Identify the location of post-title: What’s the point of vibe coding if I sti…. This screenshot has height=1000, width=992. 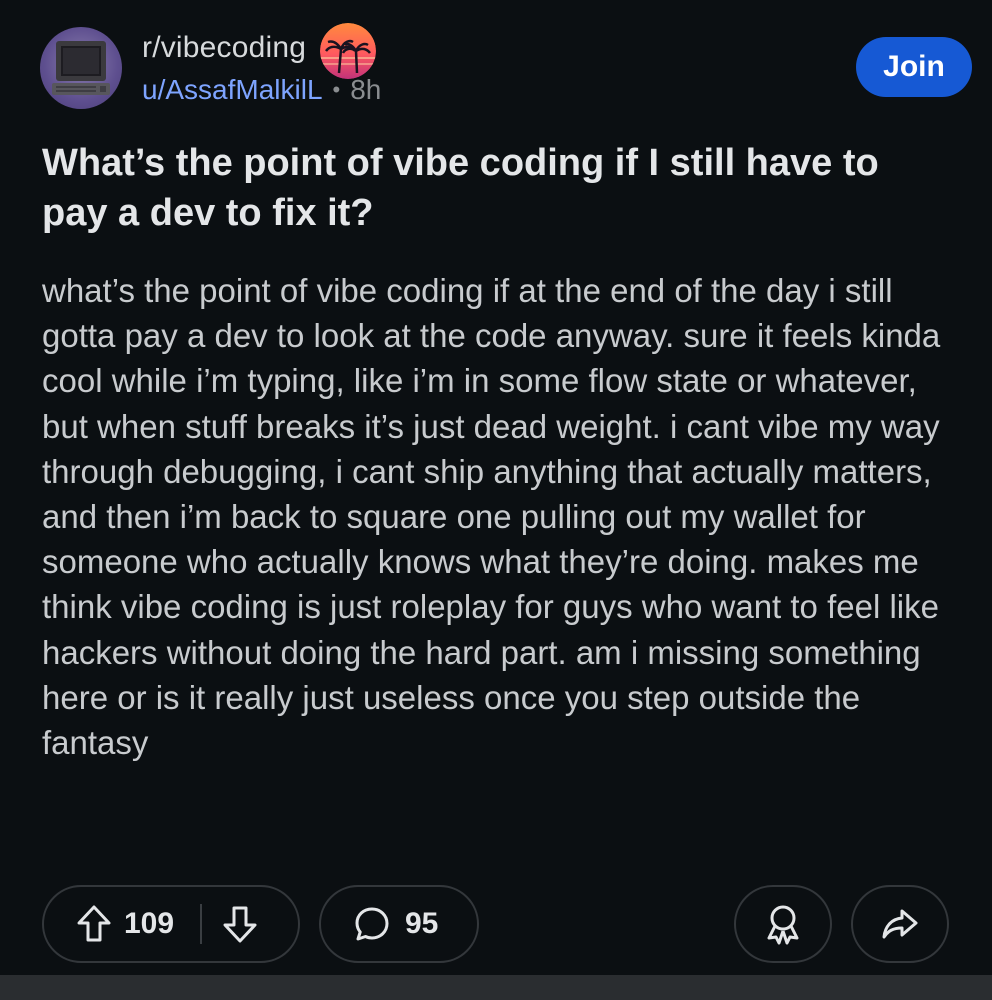
(492, 188).